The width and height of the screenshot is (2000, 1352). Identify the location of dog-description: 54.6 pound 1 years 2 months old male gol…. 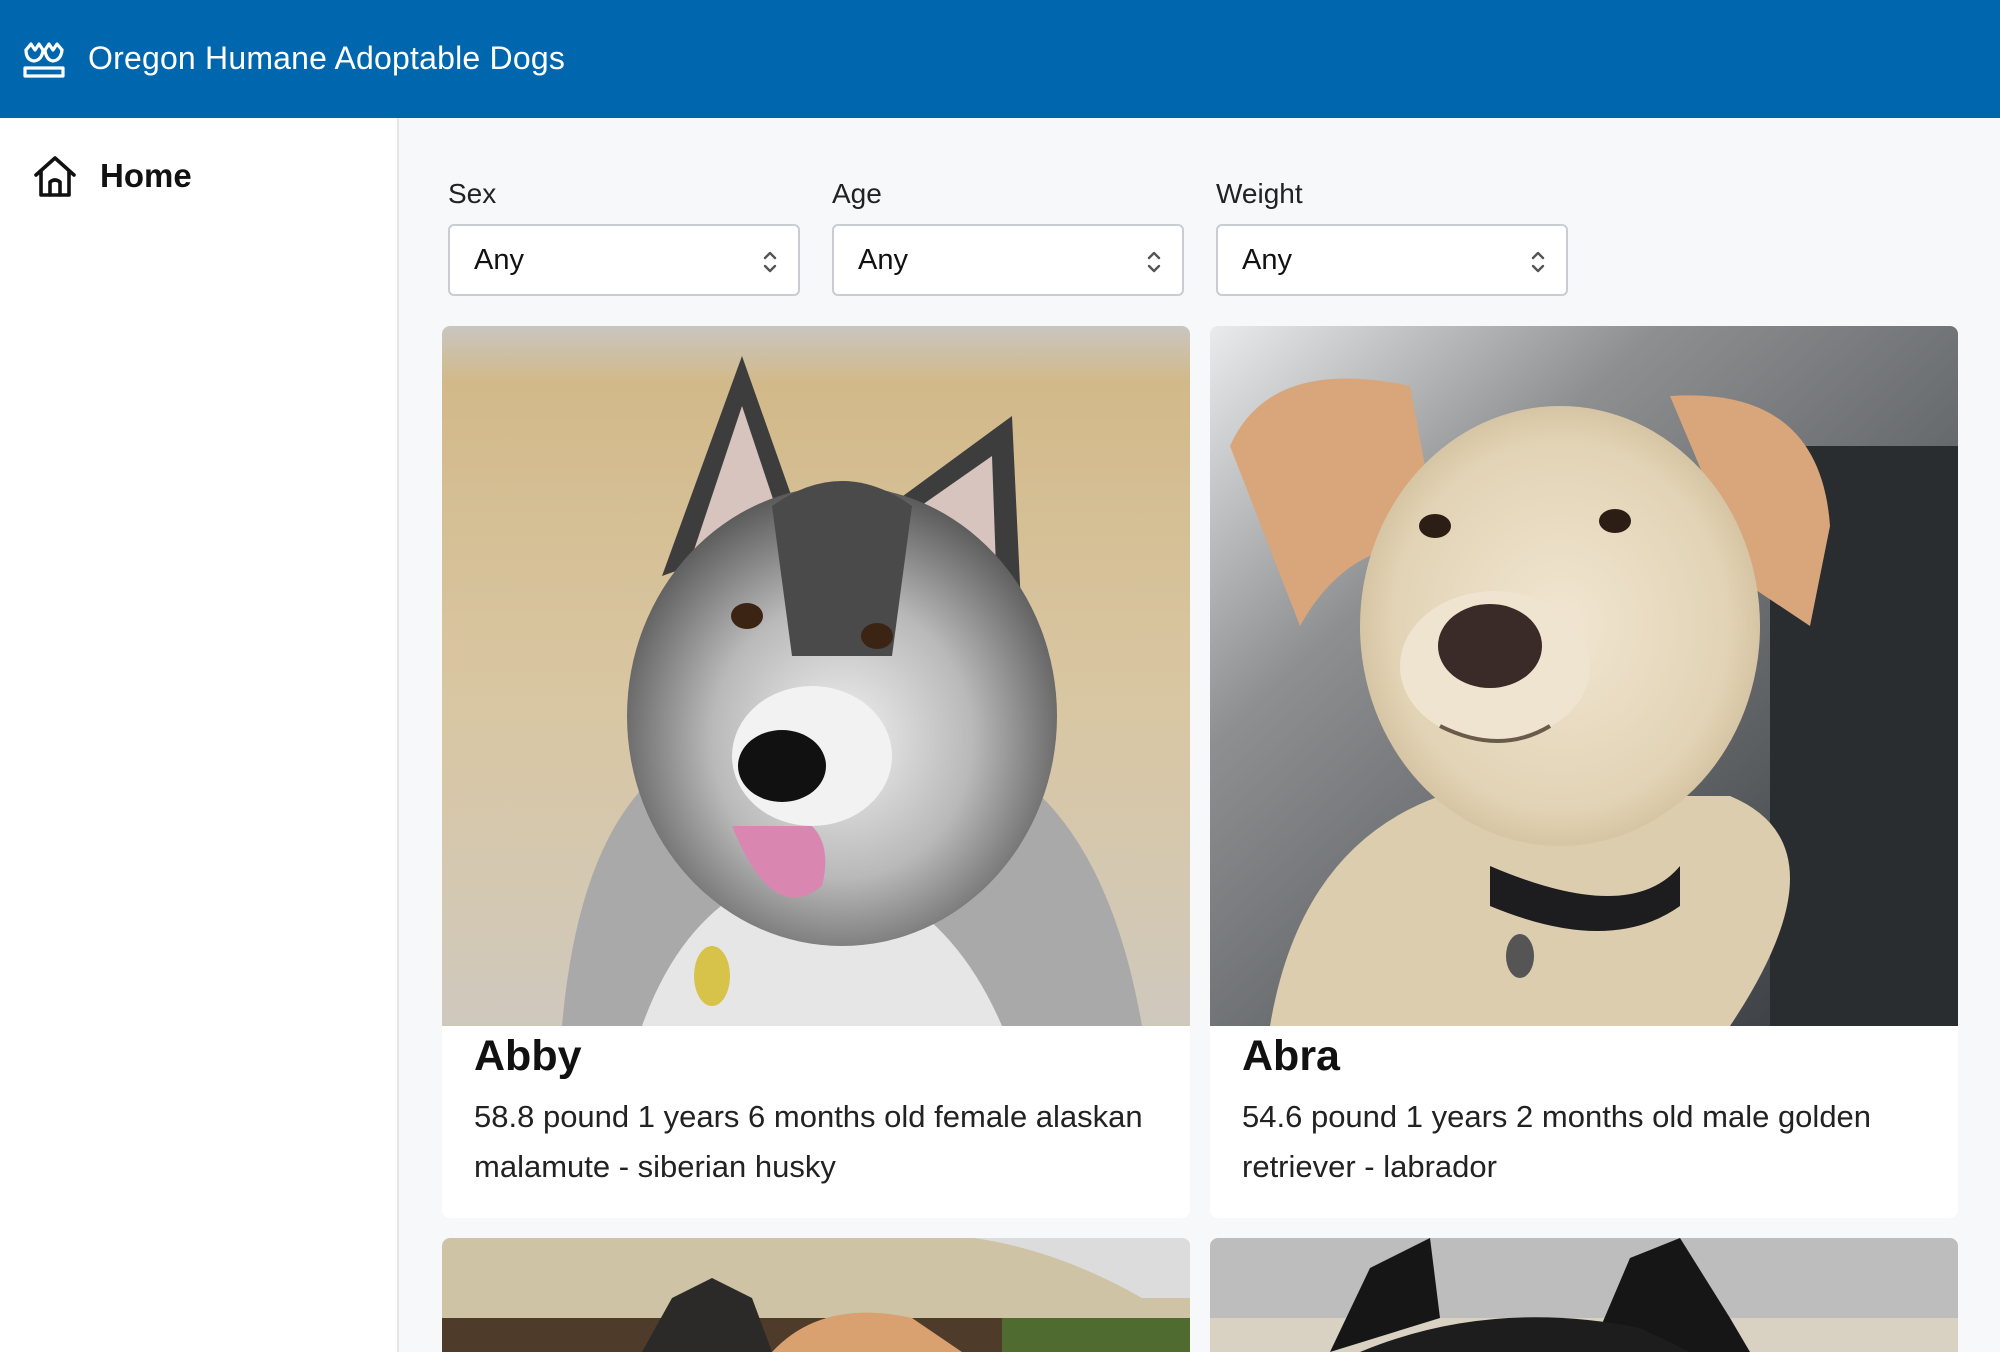
(1557, 1141).